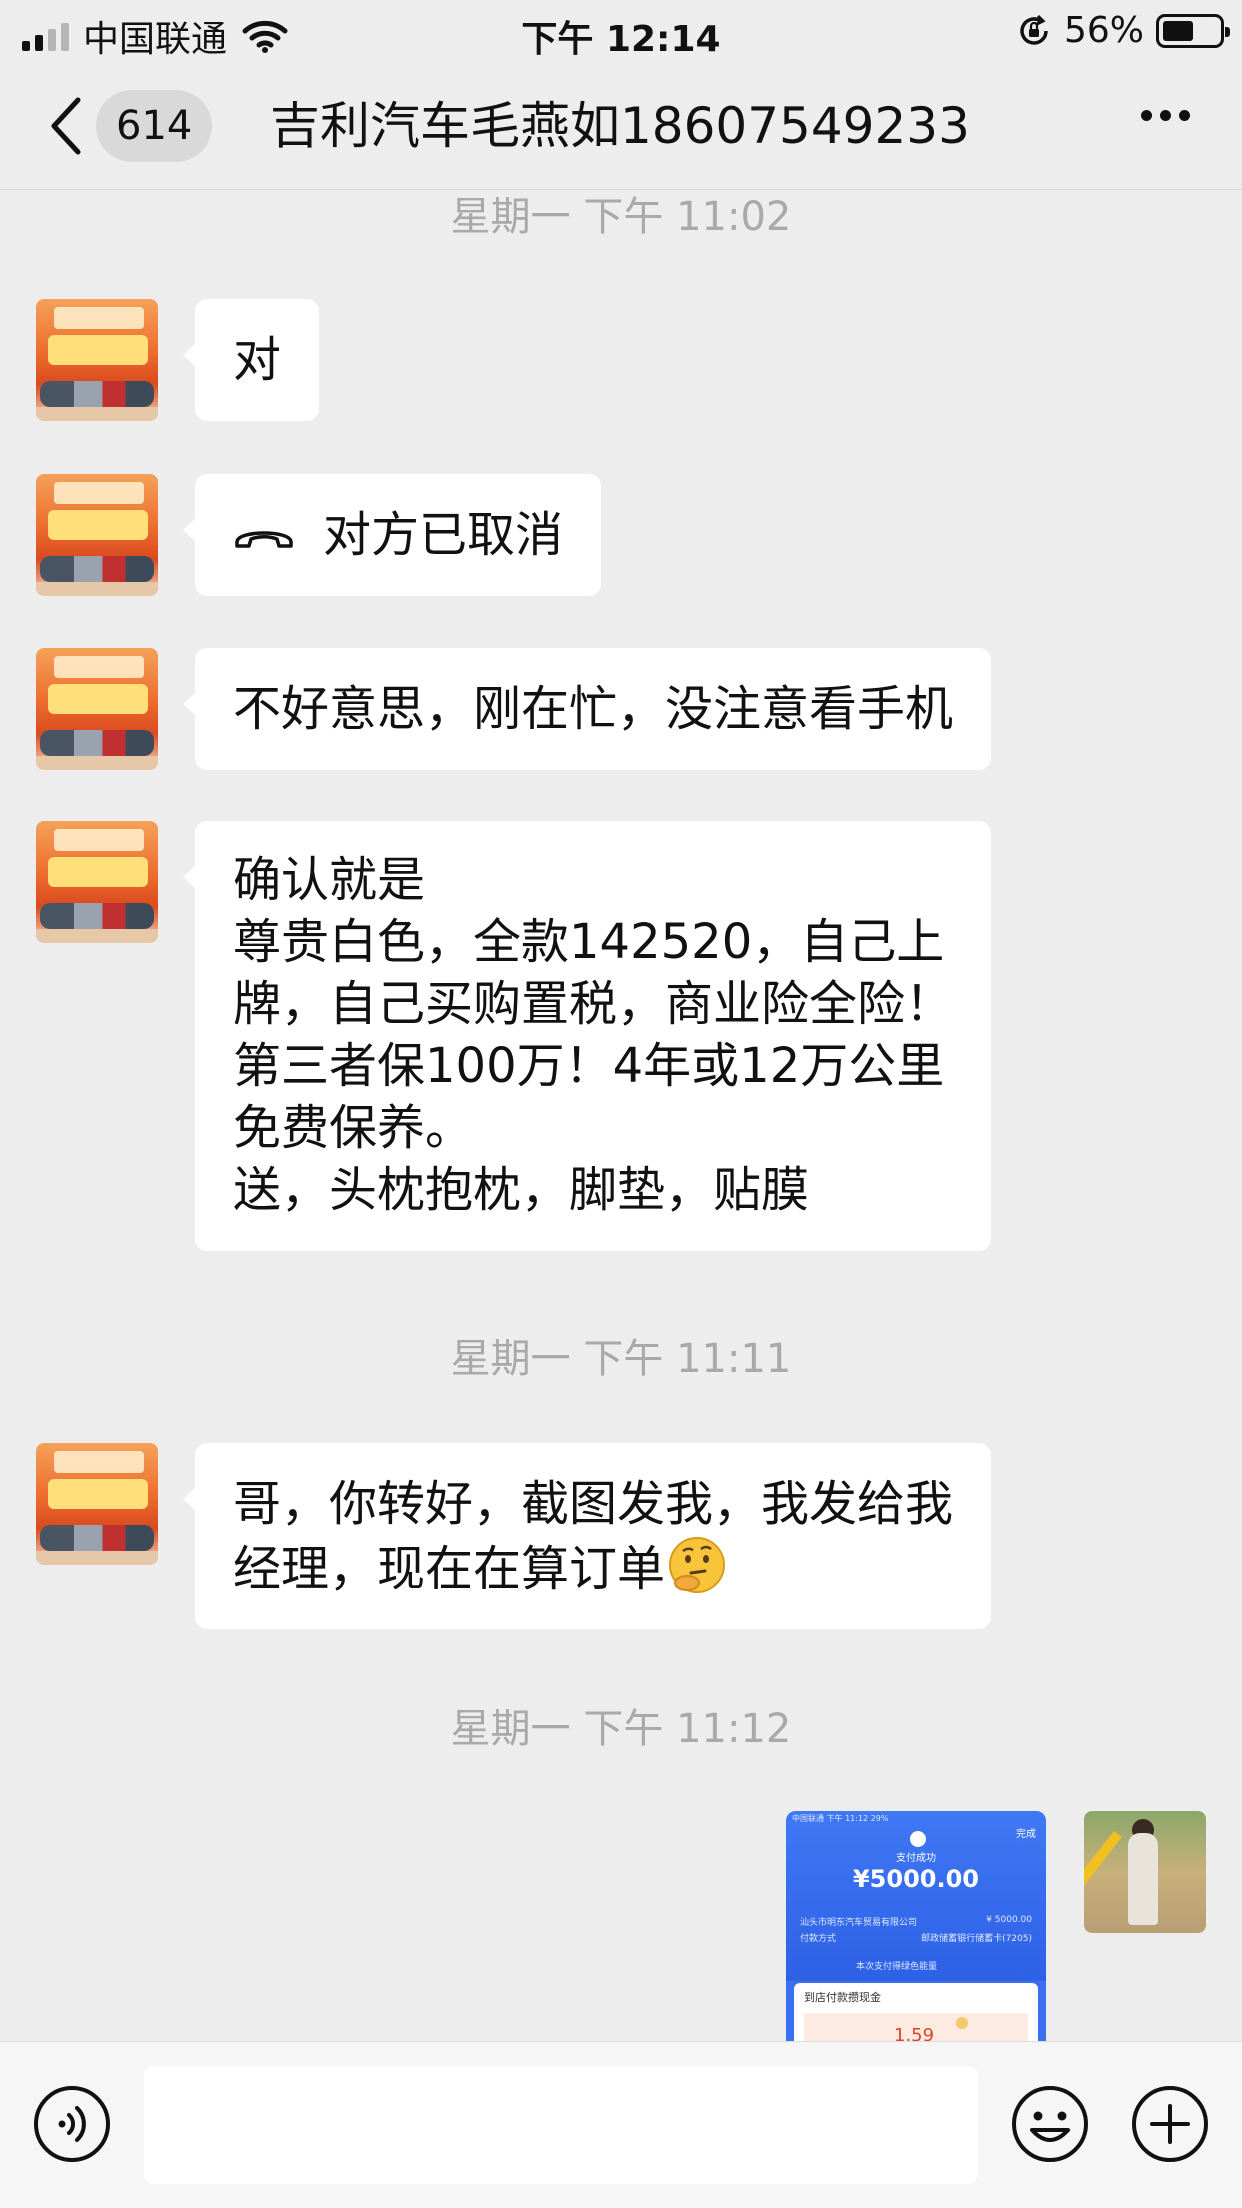 This screenshot has width=1242, height=2208. What do you see at coordinates (621, 1729) in the screenshot?
I see `time-stamp: 星期一 下午 11:12` at bounding box center [621, 1729].